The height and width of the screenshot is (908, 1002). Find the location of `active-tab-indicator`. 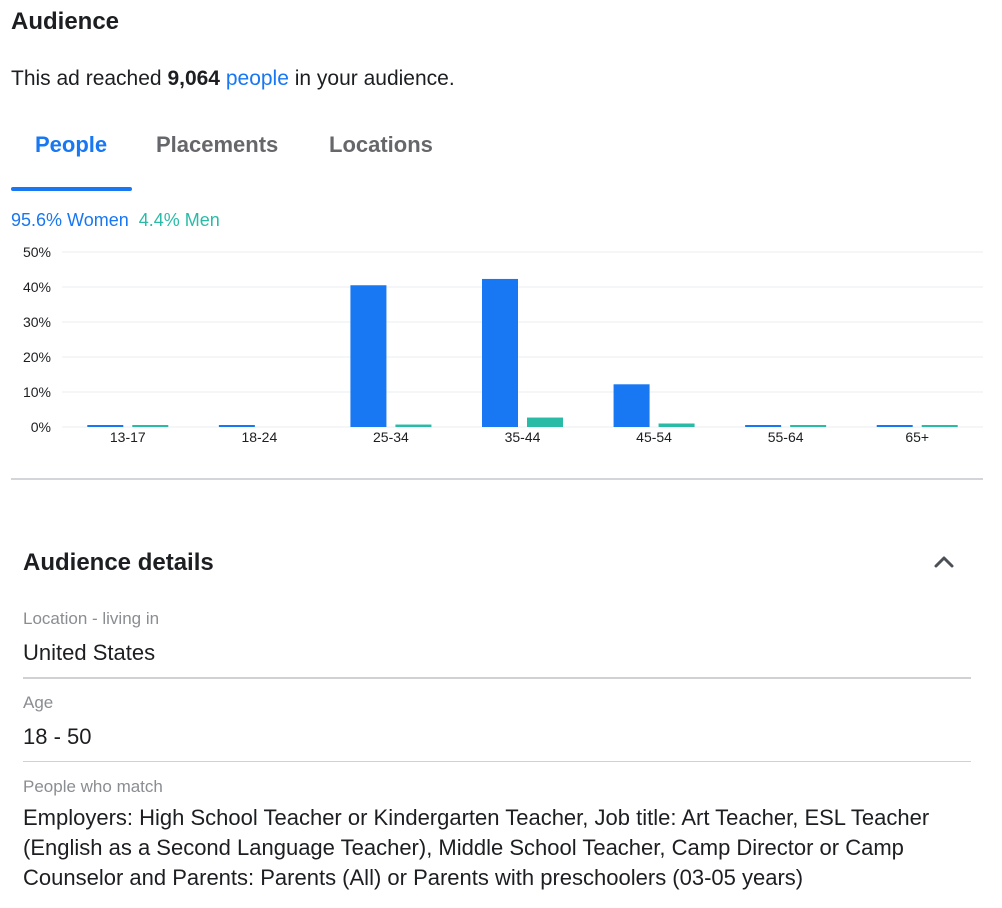

active-tab-indicator is located at coordinates (71, 189).